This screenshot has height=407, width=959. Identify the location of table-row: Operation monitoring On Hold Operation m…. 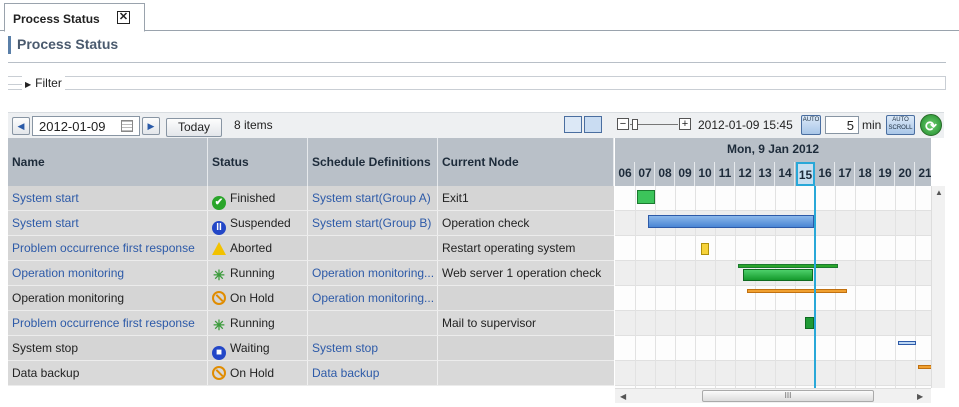
(311, 298).